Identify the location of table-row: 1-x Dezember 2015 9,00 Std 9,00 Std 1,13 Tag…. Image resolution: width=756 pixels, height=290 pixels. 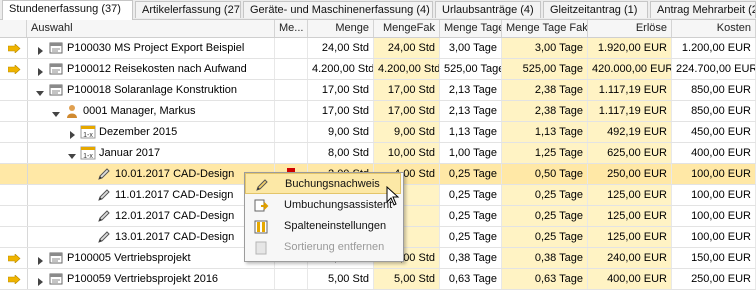
(378, 132).